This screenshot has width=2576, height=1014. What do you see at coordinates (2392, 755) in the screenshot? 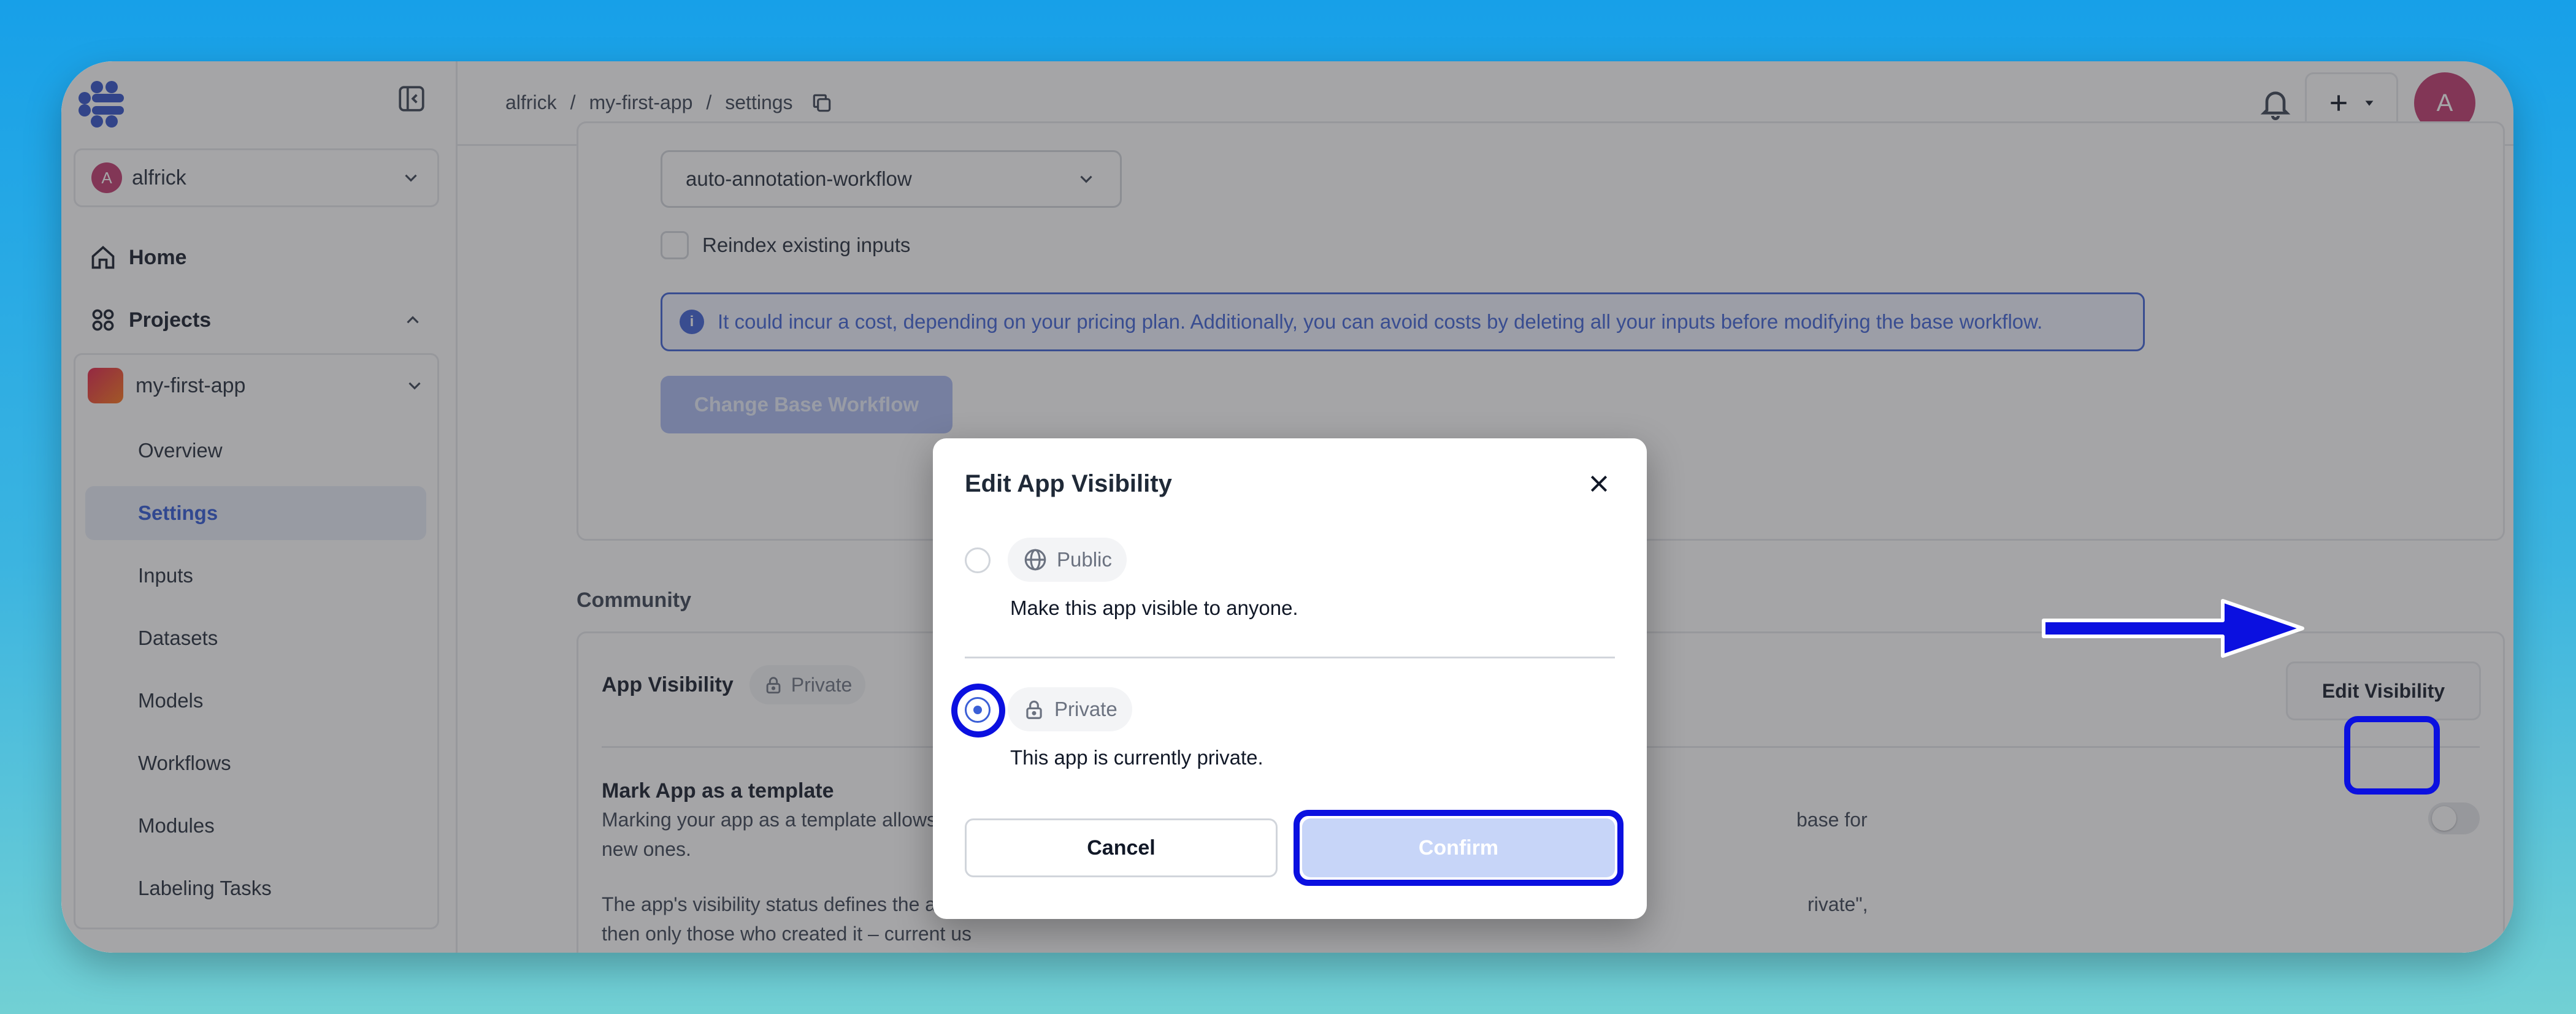
I see `toggle-highlight` at bounding box center [2392, 755].